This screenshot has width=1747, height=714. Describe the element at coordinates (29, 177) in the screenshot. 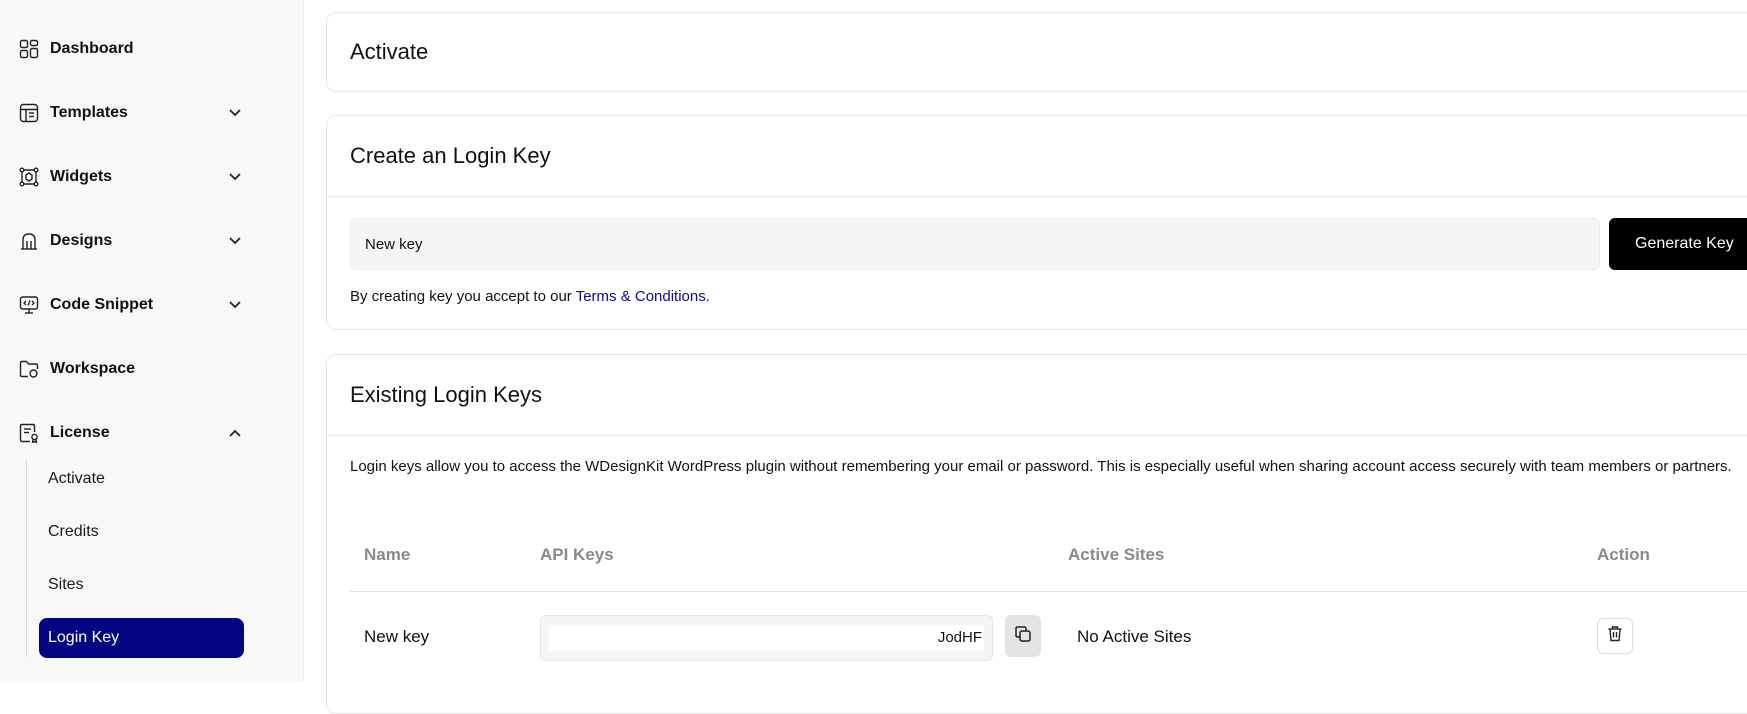

I see `widgets-icon` at that location.